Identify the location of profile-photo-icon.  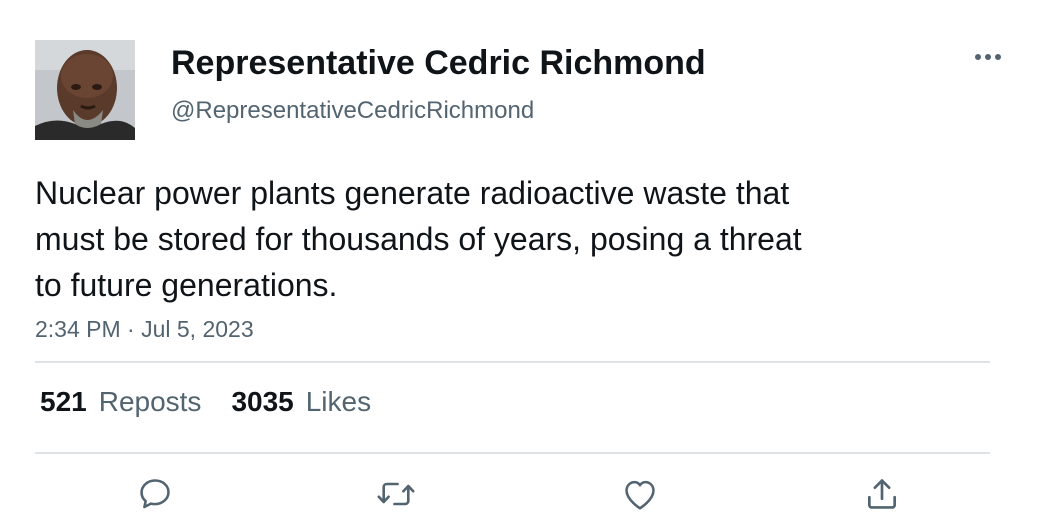
(85, 90).